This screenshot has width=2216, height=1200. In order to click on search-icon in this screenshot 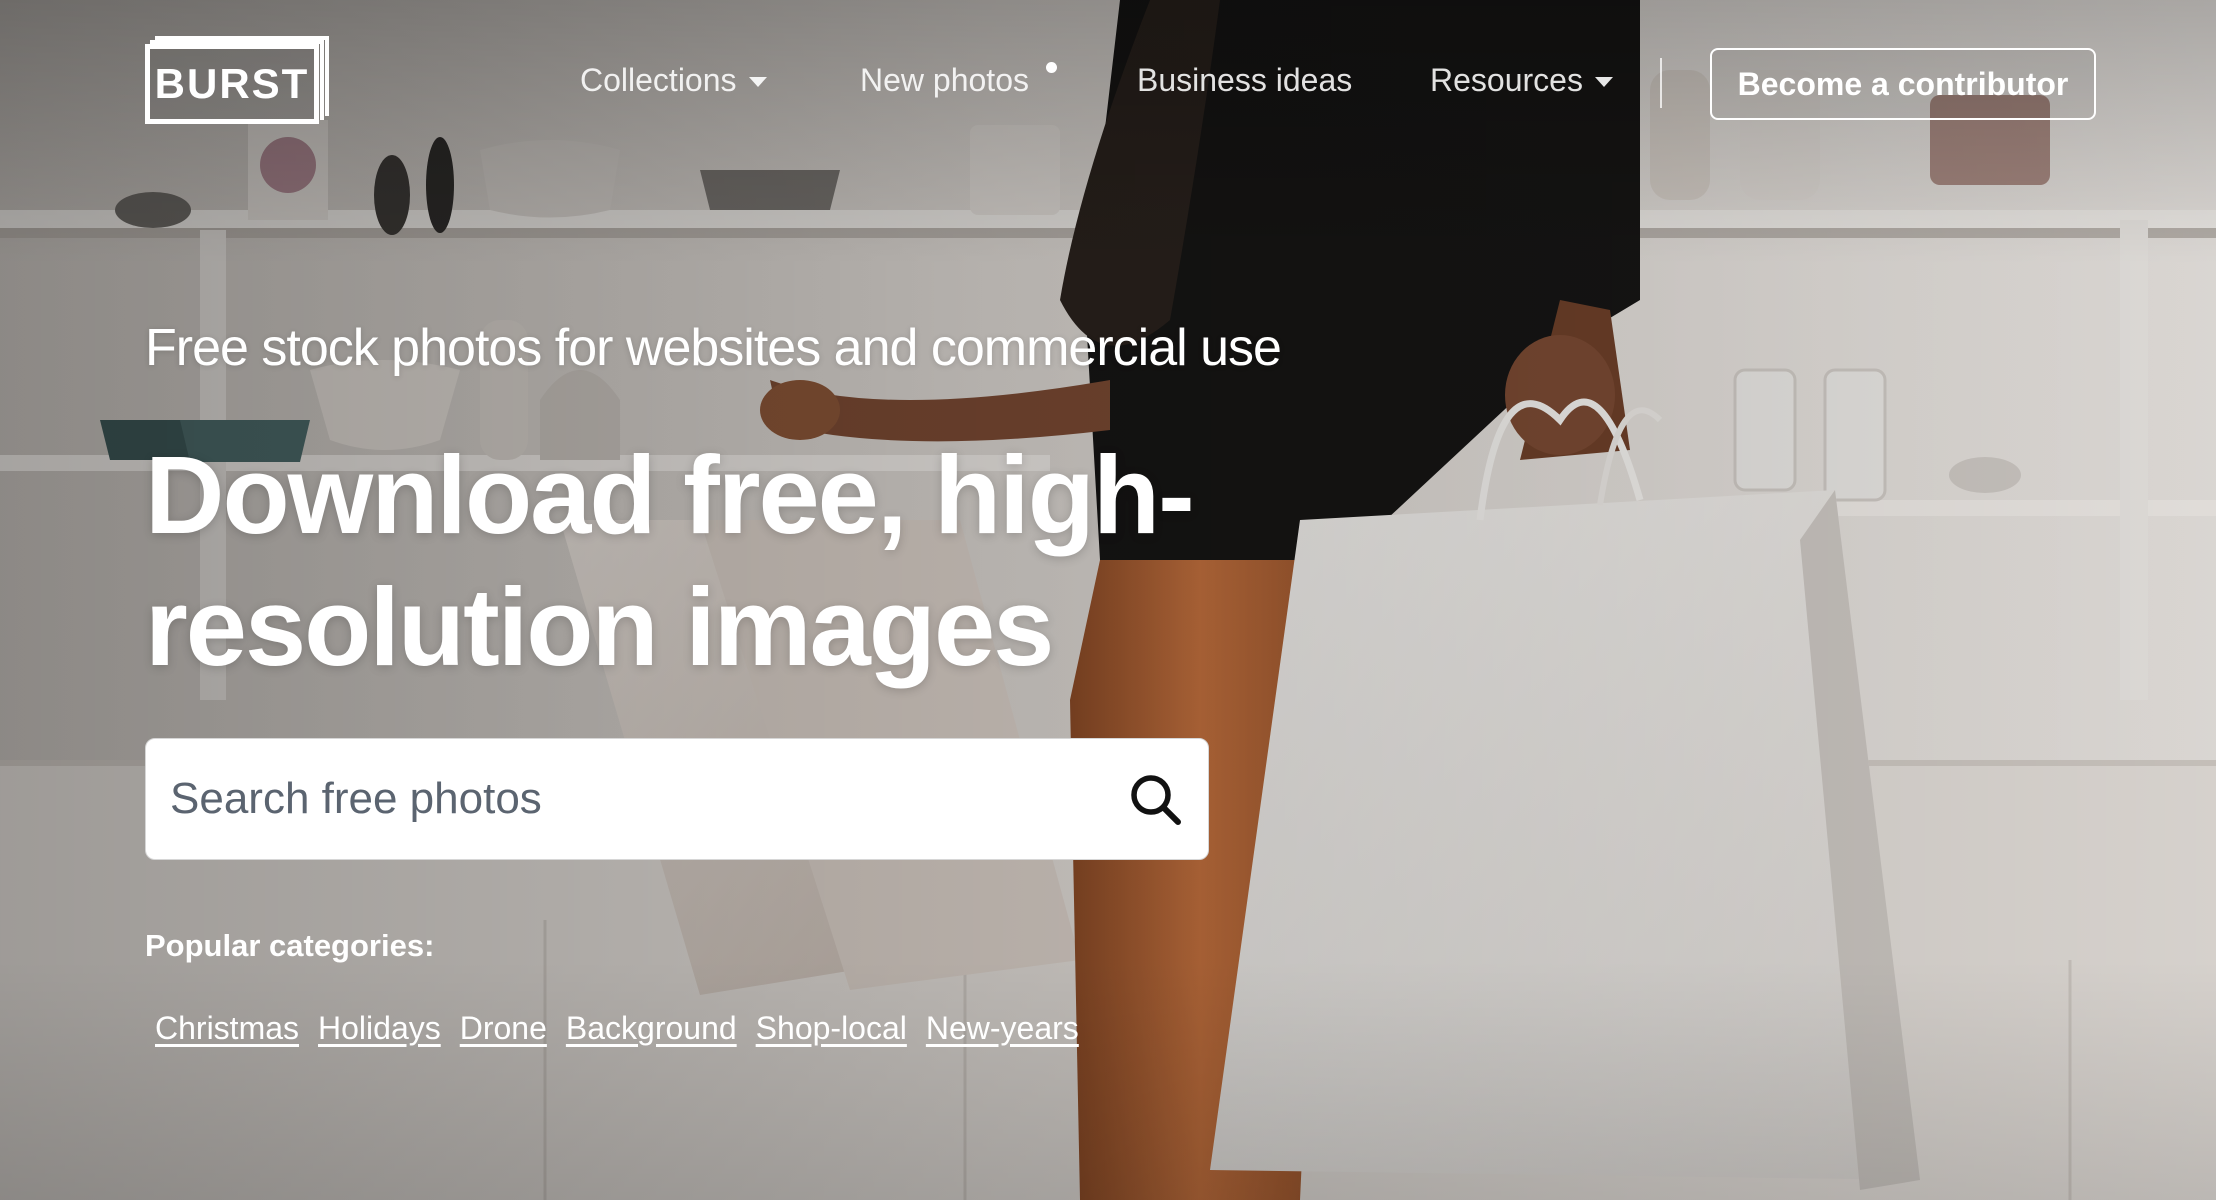, I will do `click(1156, 800)`.